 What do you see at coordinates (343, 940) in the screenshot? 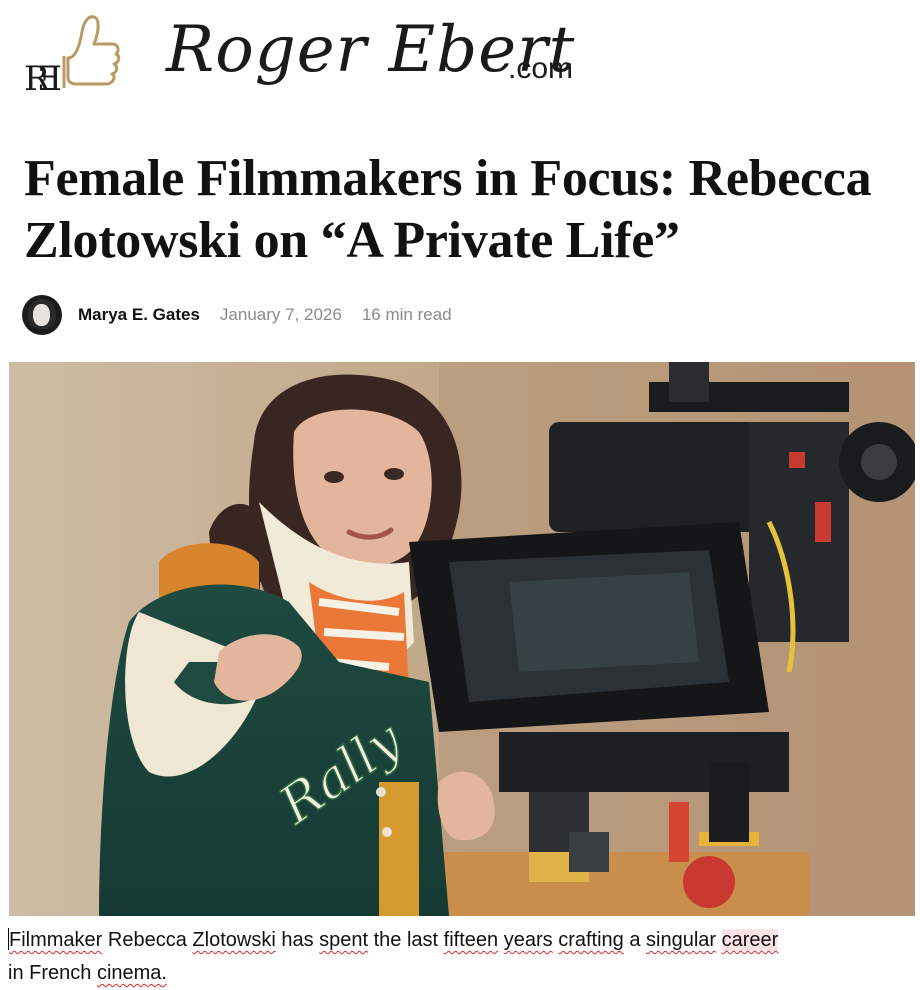
I see `spellcheck-word: spent` at bounding box center [343, 940].